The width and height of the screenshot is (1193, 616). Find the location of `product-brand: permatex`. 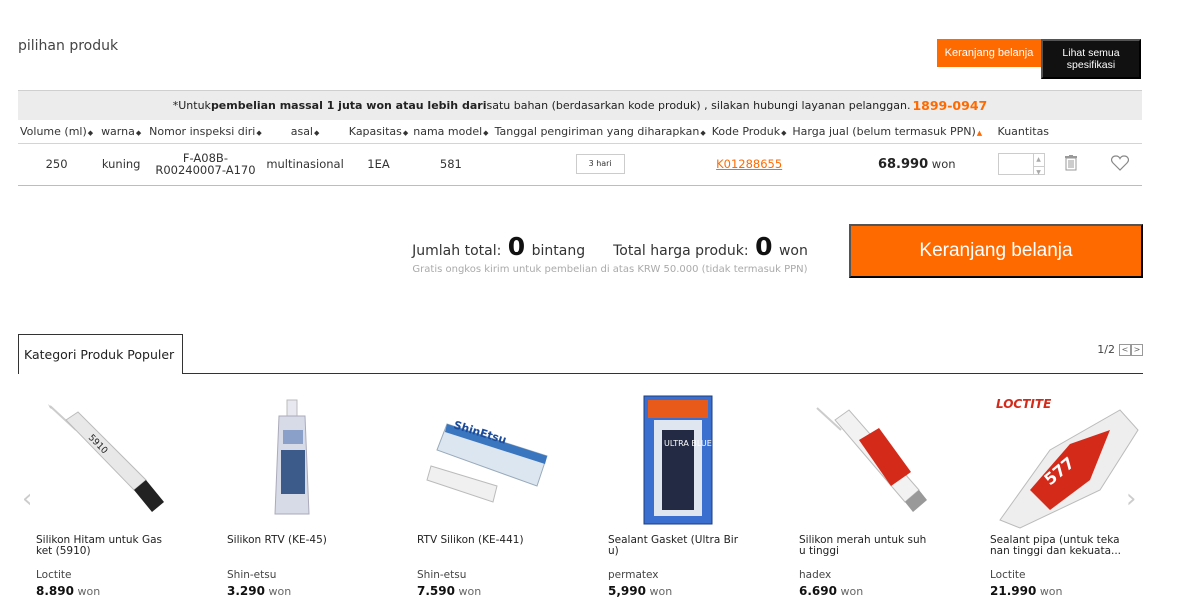

product-brand: permatex is located at coordinates (633, 575).